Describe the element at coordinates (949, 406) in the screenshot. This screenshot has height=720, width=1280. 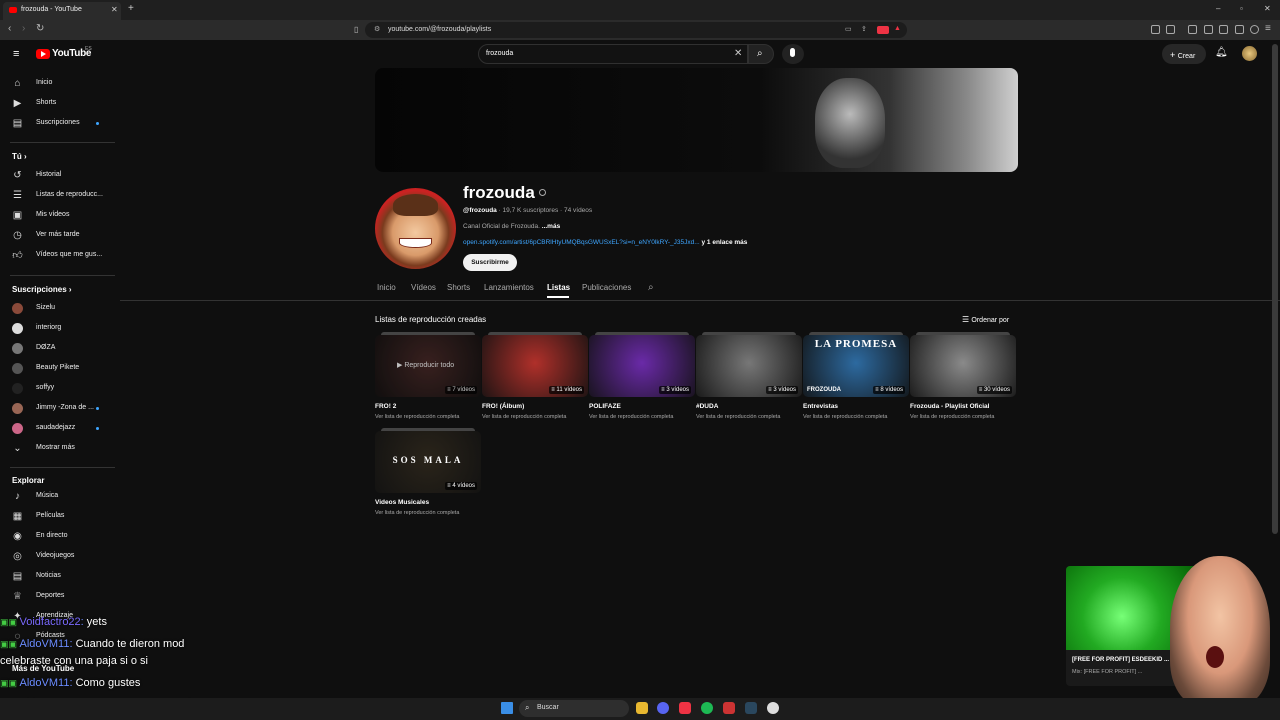
I see `playlist-title: Frozouda - Playlist Oficial` at that location.